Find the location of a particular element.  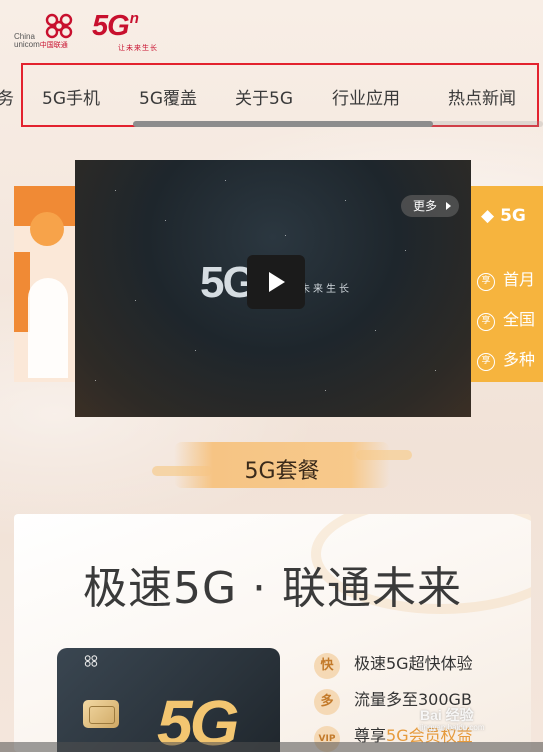

bottom-bar is located at coordinates (271, 747).